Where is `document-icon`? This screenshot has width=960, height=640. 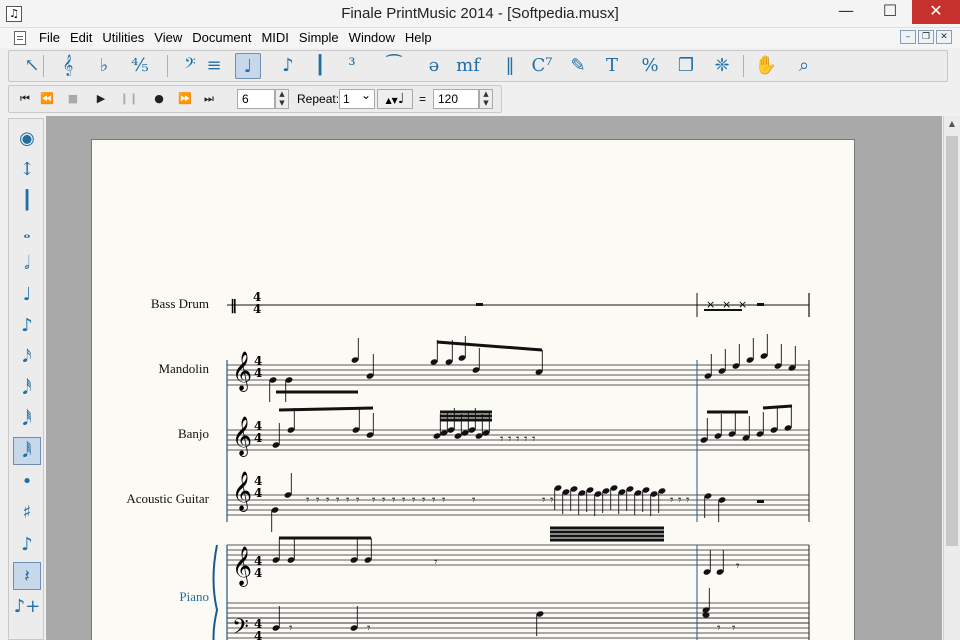 document-icon is located at coordinates (20, 38).